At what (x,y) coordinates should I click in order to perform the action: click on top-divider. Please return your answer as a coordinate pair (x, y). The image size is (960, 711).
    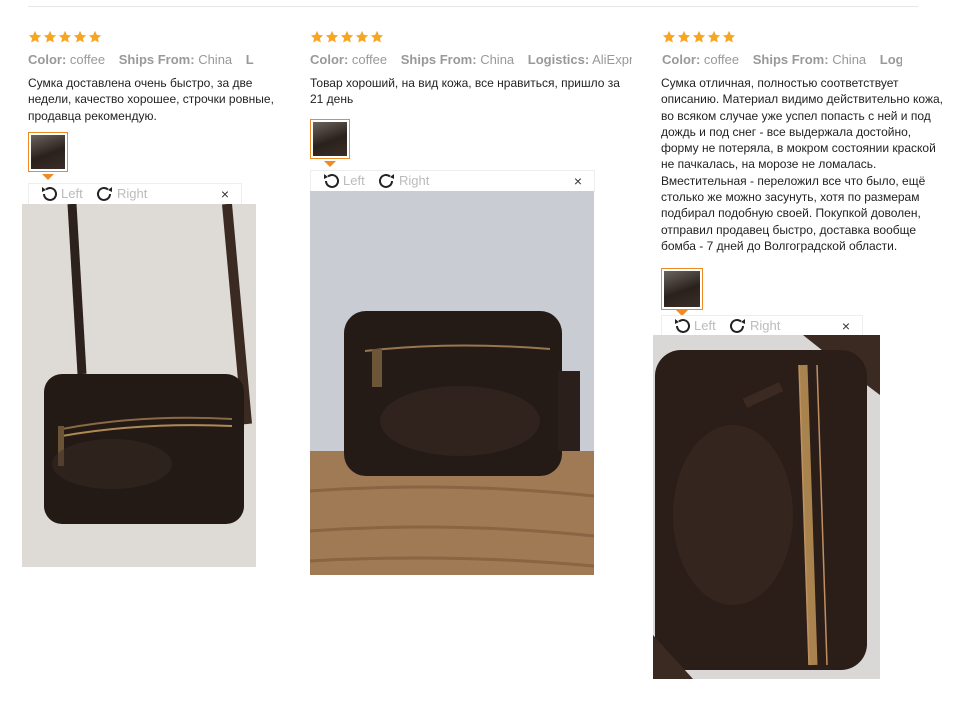
    Looking at the image, I should click on (473, 6).